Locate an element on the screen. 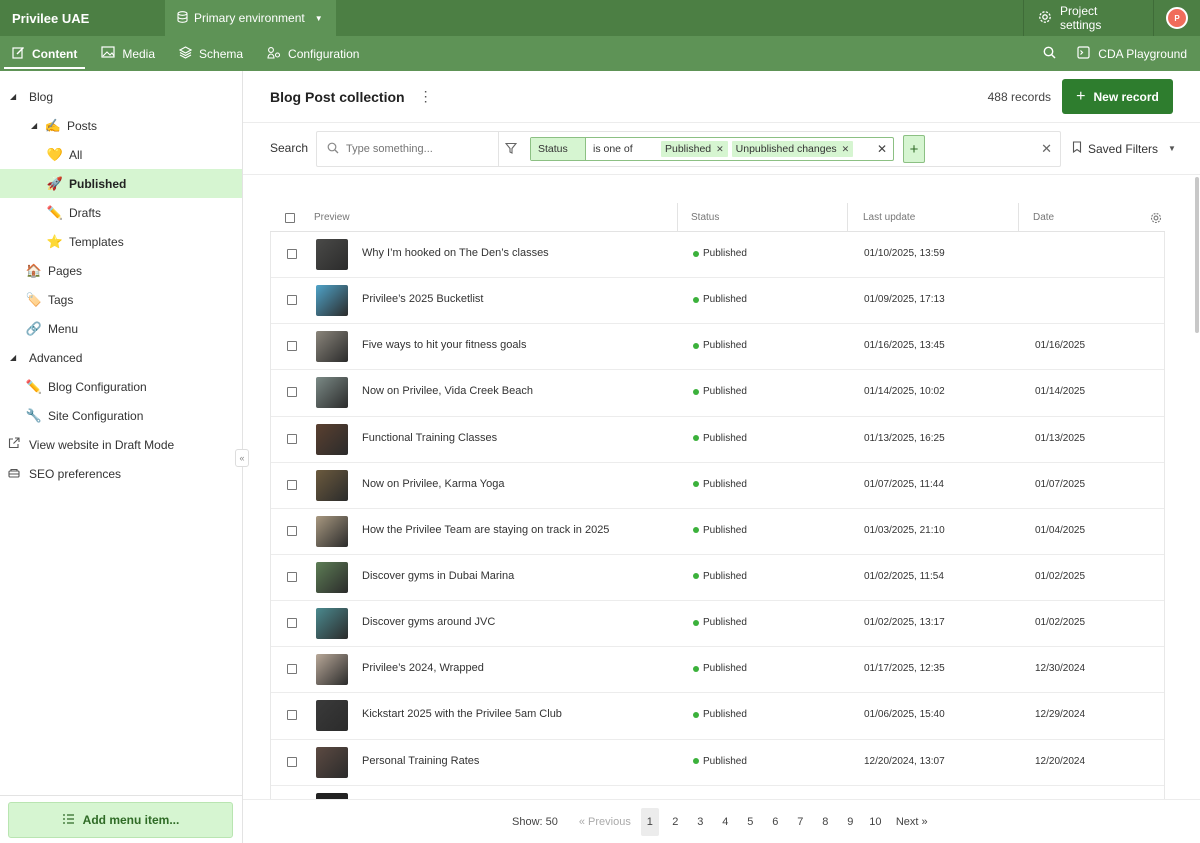 The image size is (1200, 843). add-condition-button: + is located at coordinates (914, 149).